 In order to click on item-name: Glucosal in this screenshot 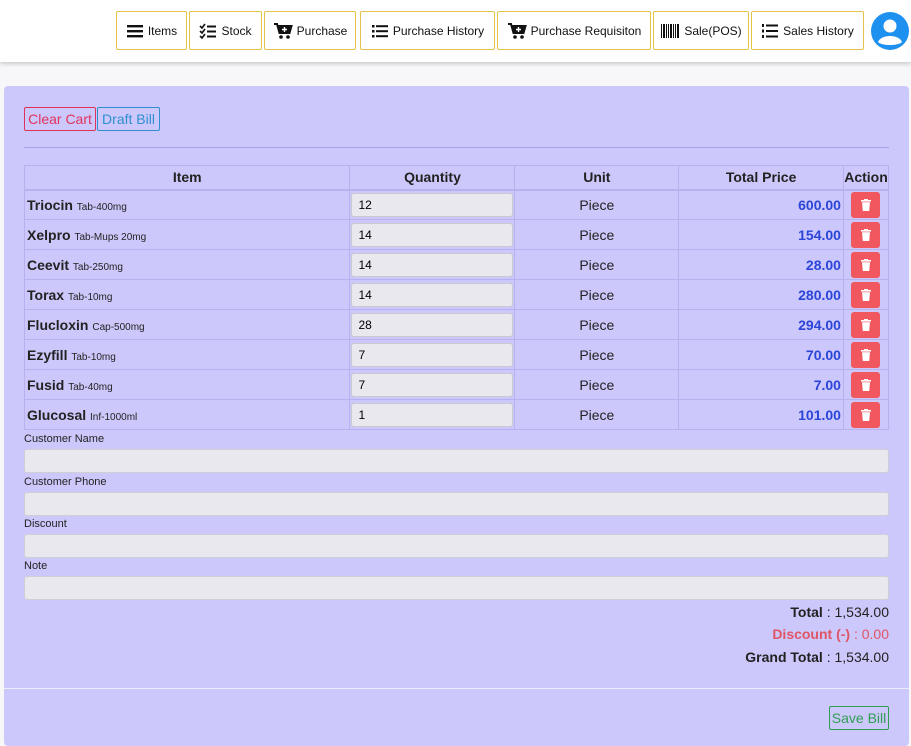, I will do `click(57, 414)`.